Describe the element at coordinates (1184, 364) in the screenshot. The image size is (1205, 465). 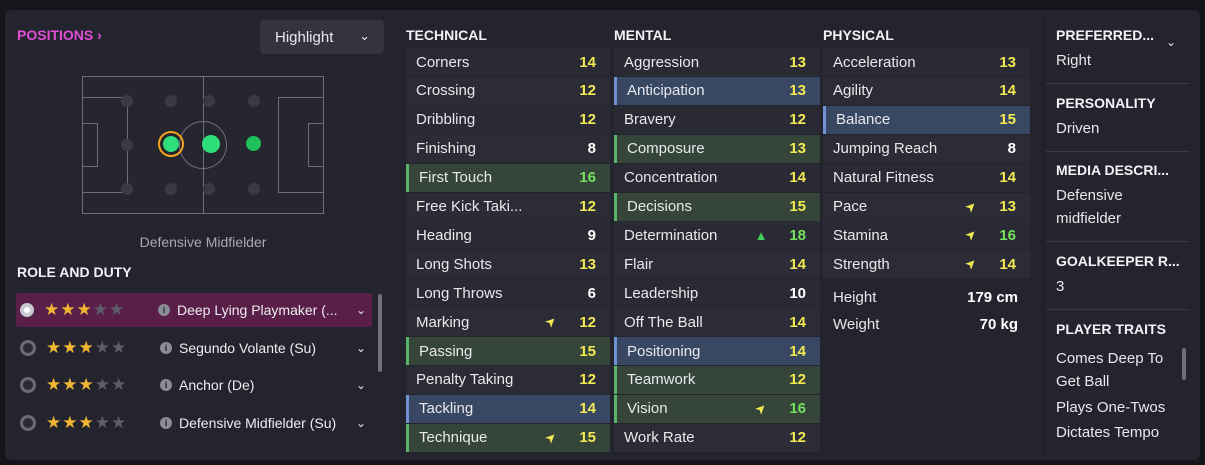
I see `traits-scrollbar` at that location.